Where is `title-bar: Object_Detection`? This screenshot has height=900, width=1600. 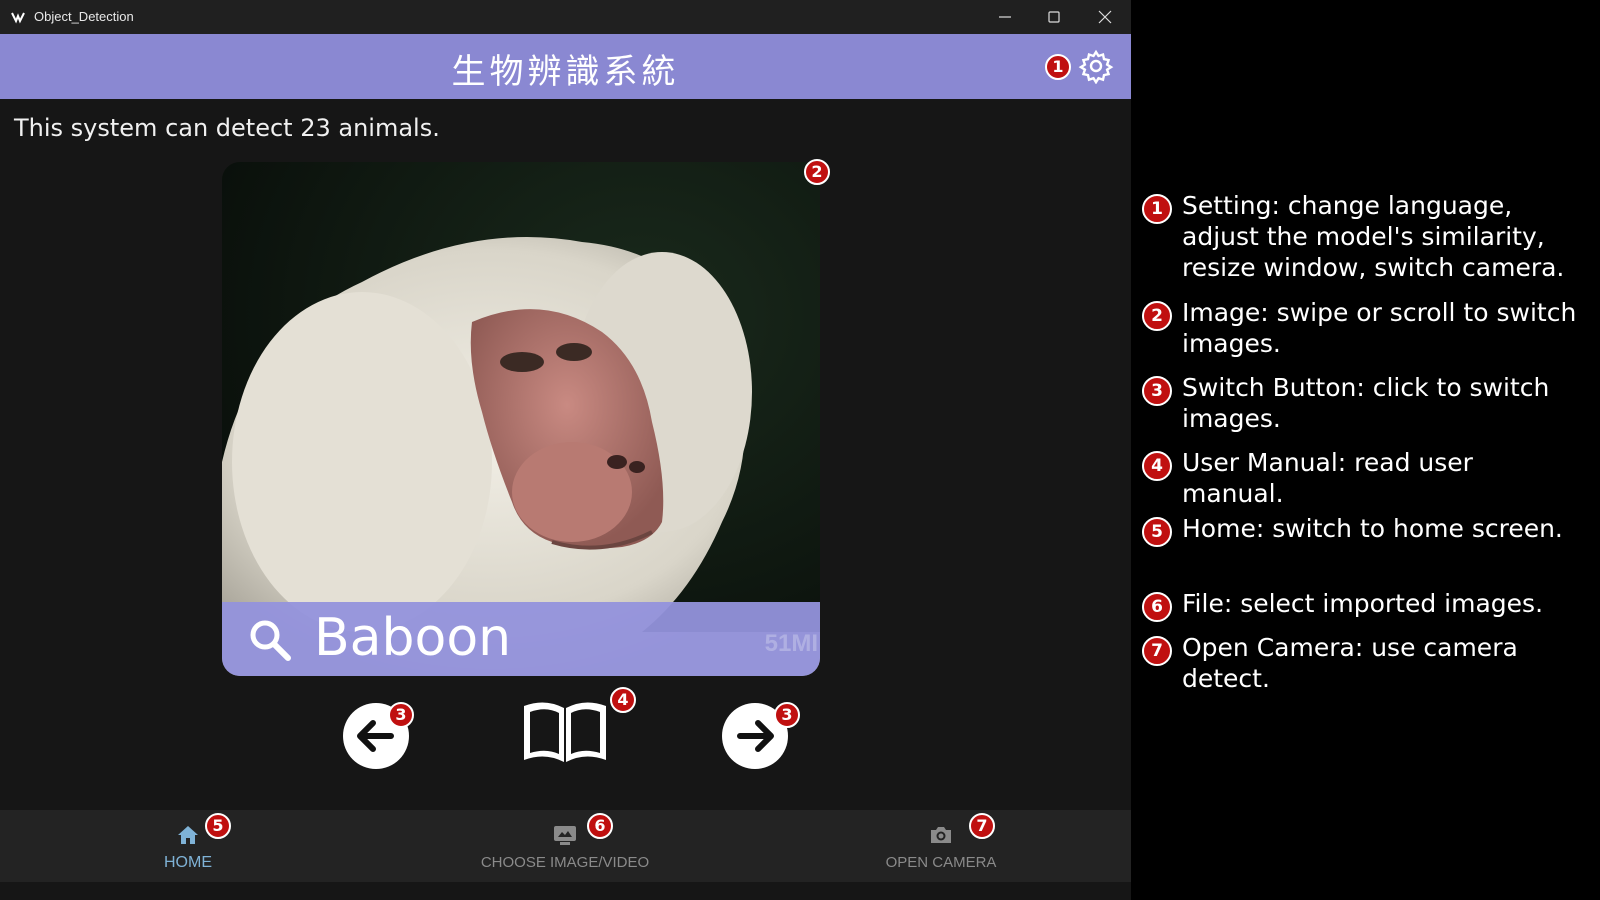 title-bar: Object_Detection is located at coordinates (565, 17).